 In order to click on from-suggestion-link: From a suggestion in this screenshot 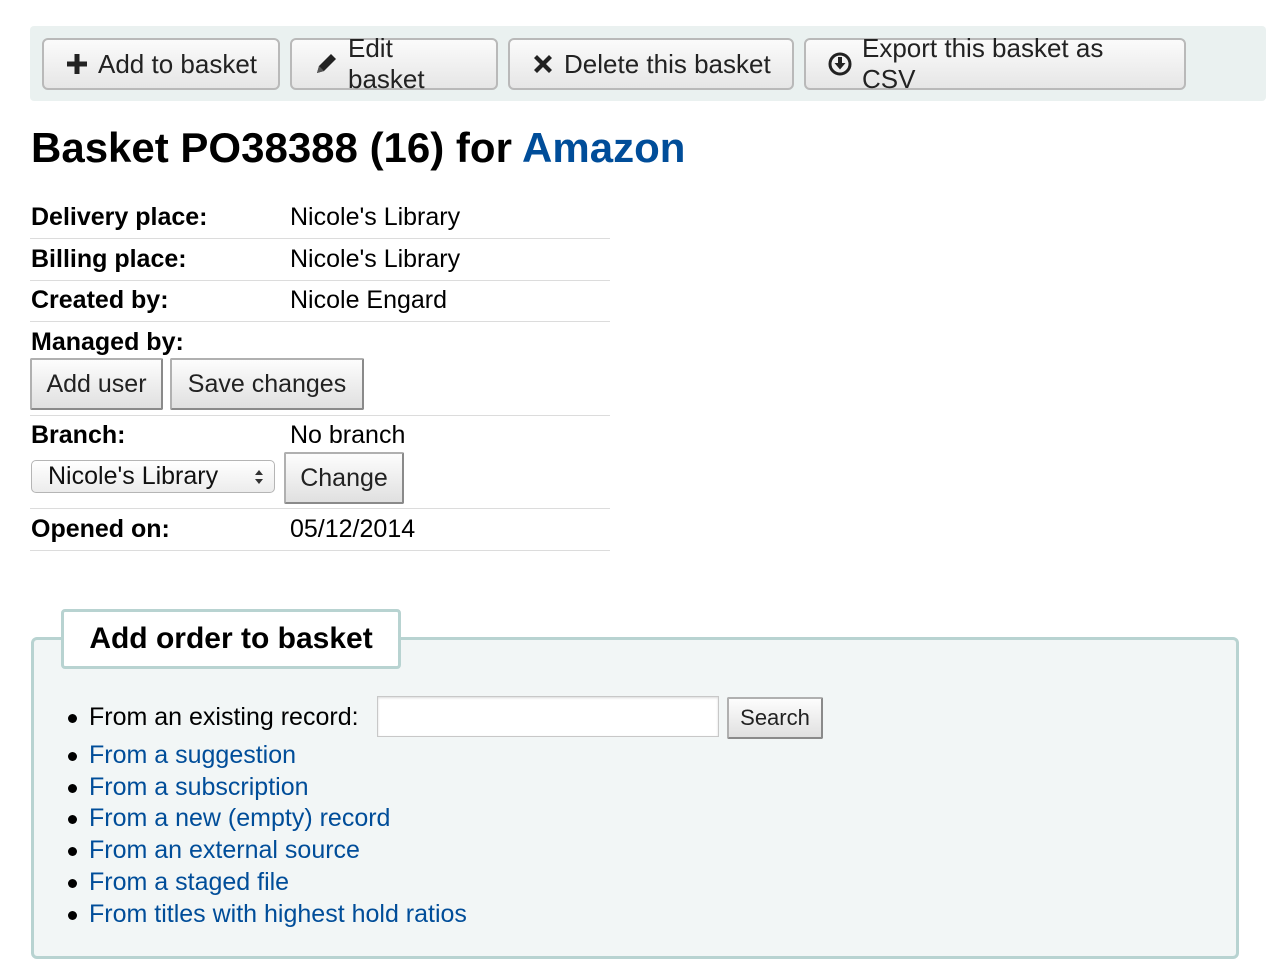, I will do `click(192, 755)`.